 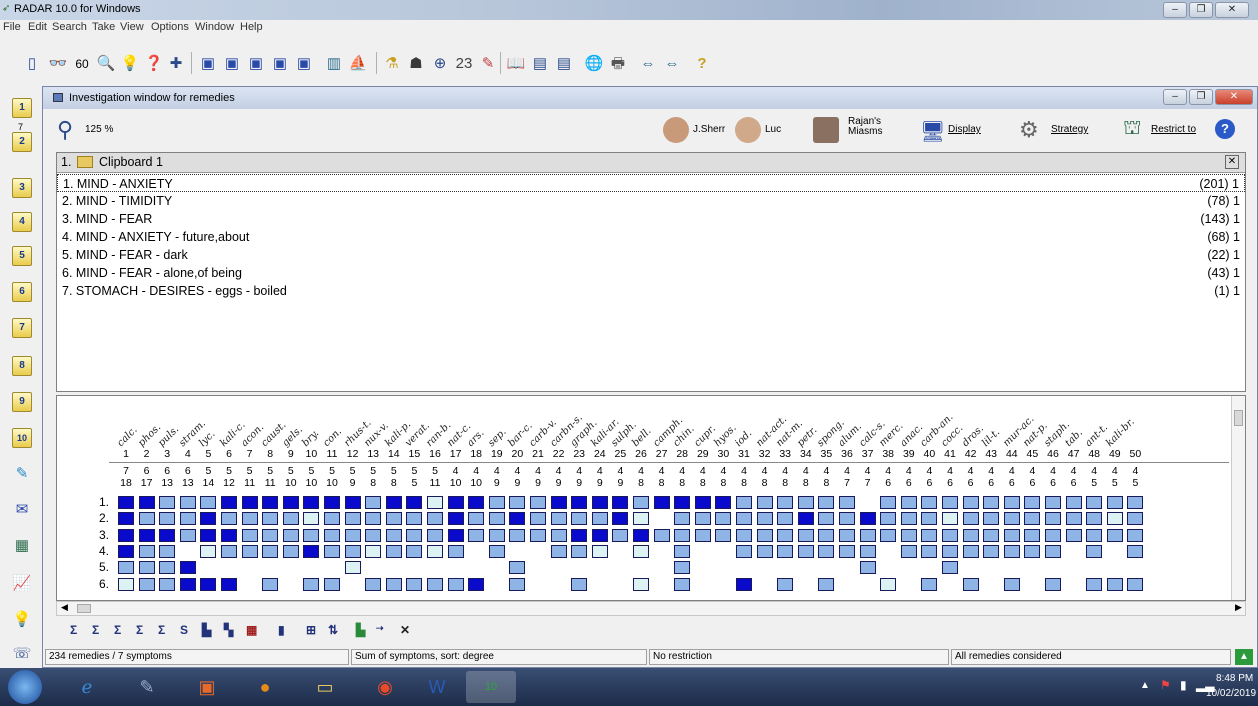 What do you see at coordinates (64, 607) in the screenshot?
I see `scroll-left-arrow-icon: ◀` at bounding box center [64, 607].